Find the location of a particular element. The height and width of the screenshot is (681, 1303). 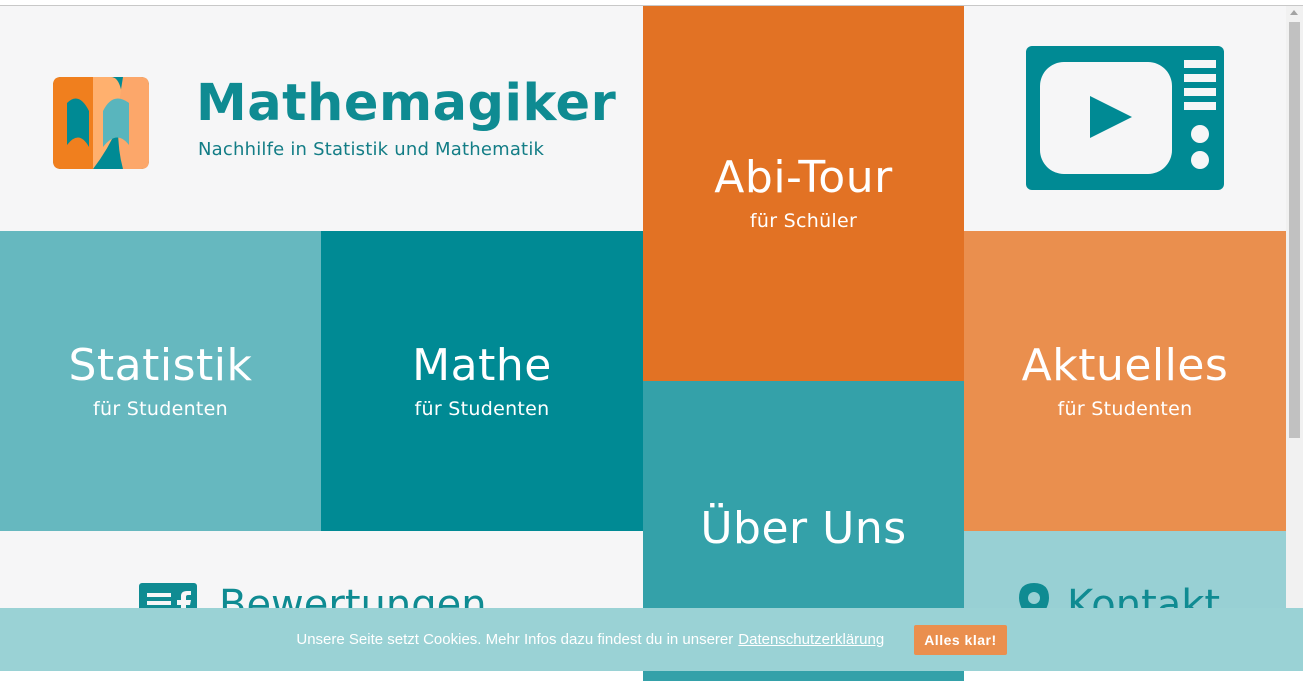

vertical-scrollbar is located at coordinates (1294, 338).